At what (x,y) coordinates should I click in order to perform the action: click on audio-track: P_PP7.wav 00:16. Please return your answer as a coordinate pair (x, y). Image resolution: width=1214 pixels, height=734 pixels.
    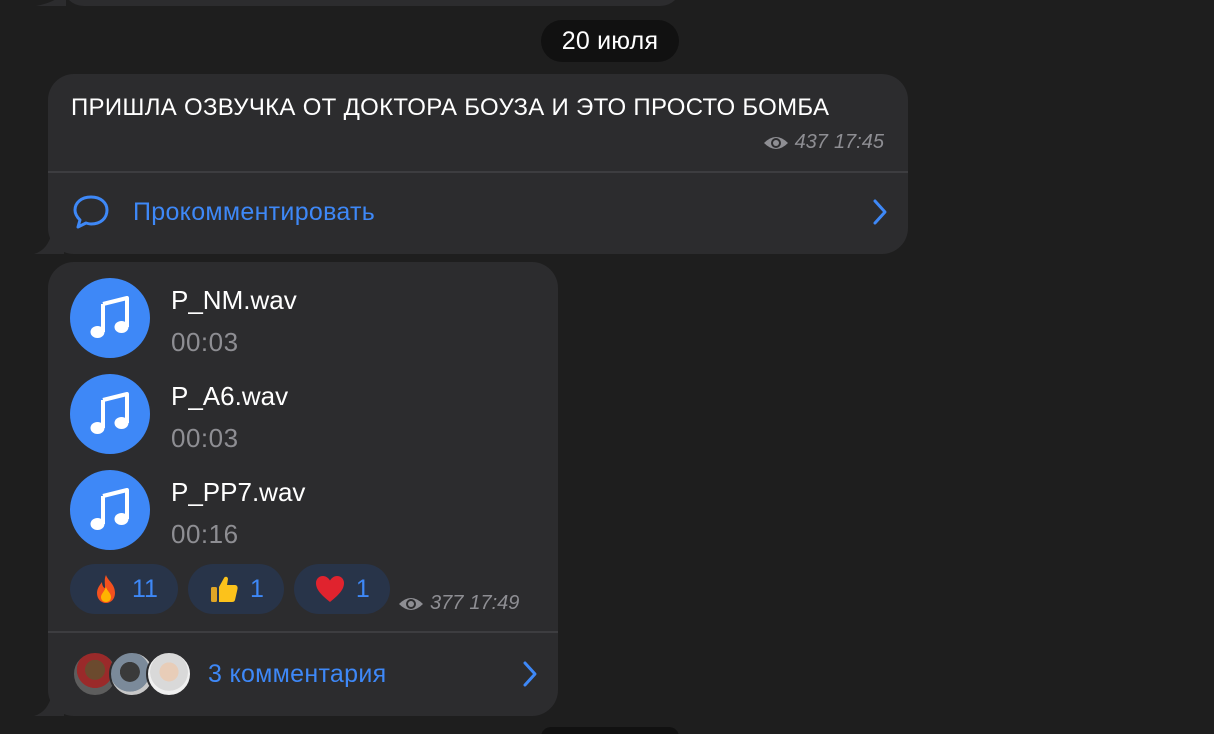
    Looking at the image, I should click on (300, 510).